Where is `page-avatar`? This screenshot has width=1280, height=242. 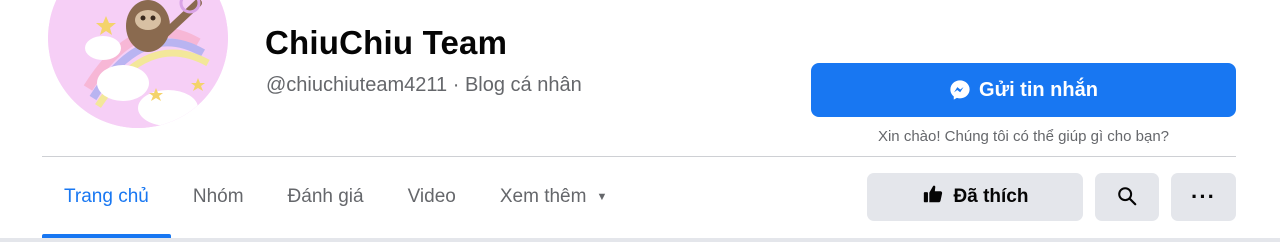 page-avatar is located at coordinates (138, 64).